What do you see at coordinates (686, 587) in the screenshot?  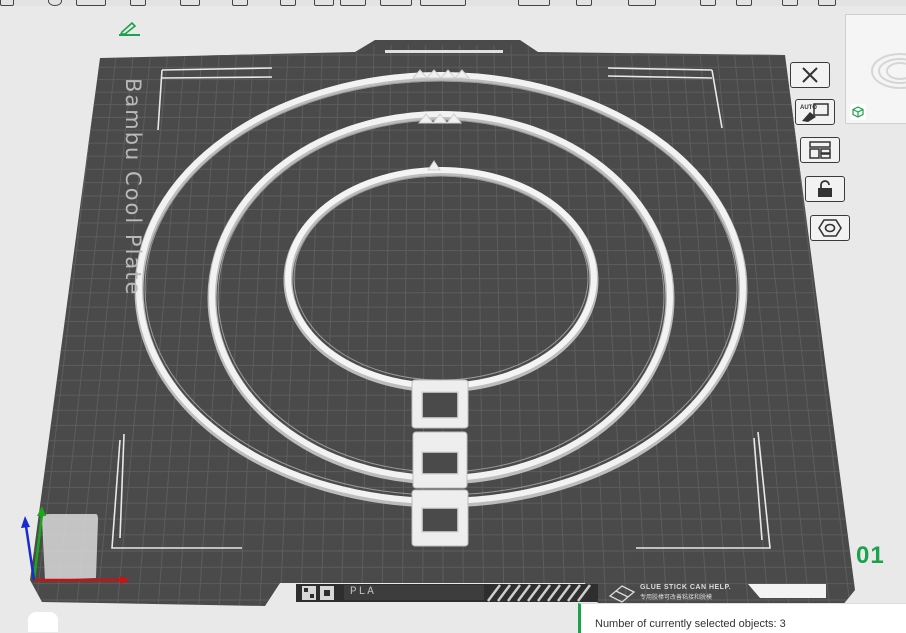 I see `glue-notice: GLUE STICK CAN HELP.` at bounding box center [686, 587].